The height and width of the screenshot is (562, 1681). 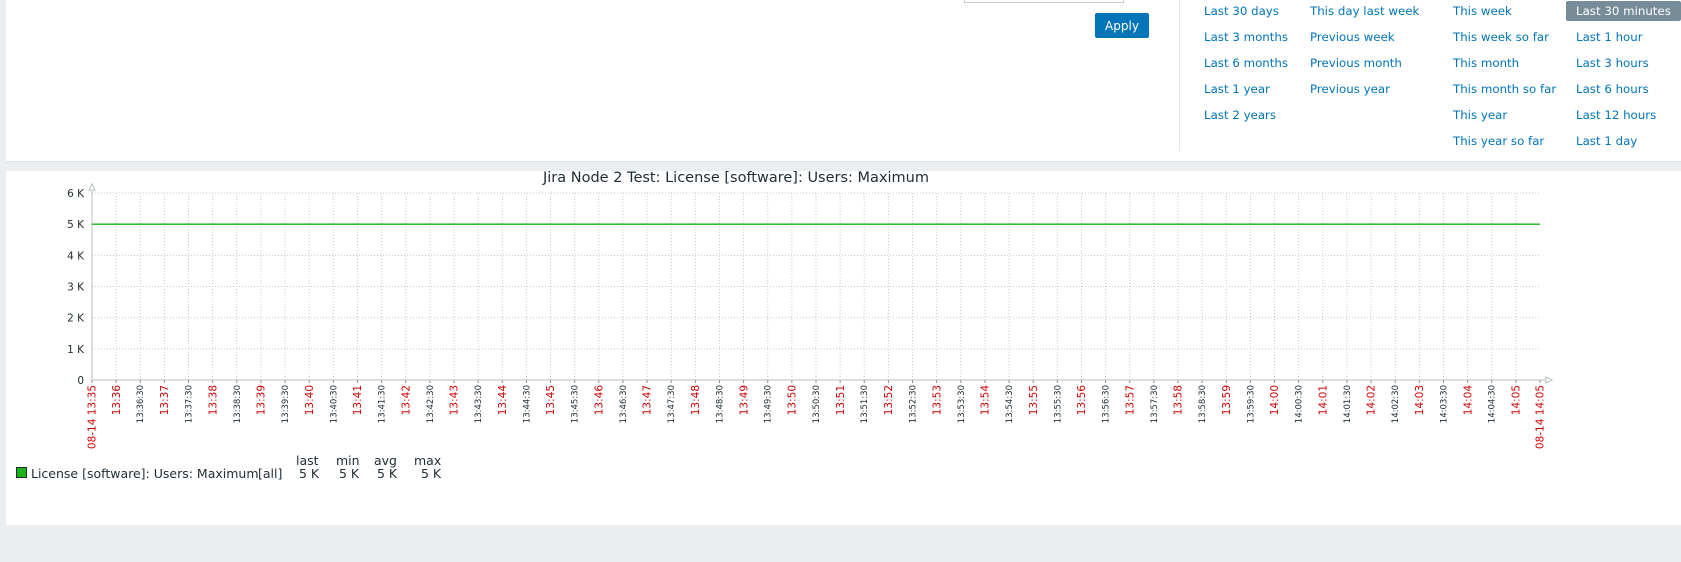 I want to click on quick-range-last-3-months: Last 3 months, so click(x=1246, y=37).